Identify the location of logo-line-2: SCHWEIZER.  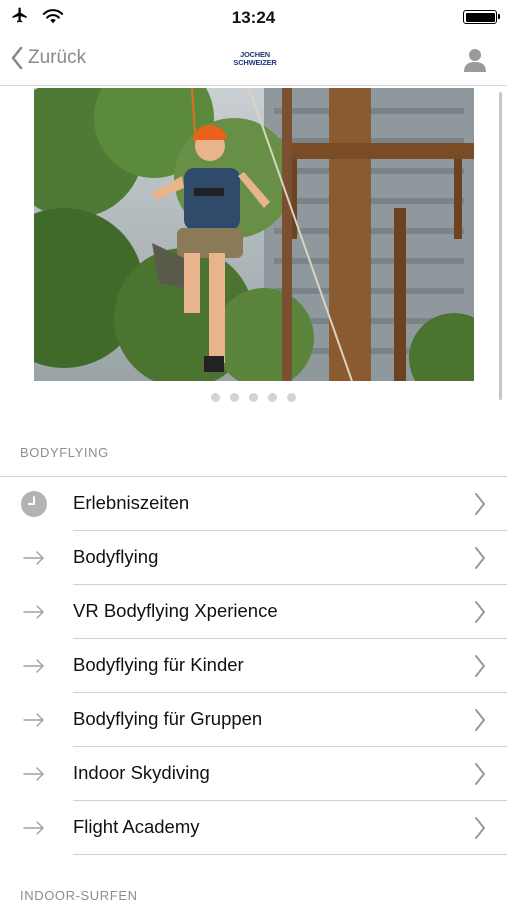
(255, 62).